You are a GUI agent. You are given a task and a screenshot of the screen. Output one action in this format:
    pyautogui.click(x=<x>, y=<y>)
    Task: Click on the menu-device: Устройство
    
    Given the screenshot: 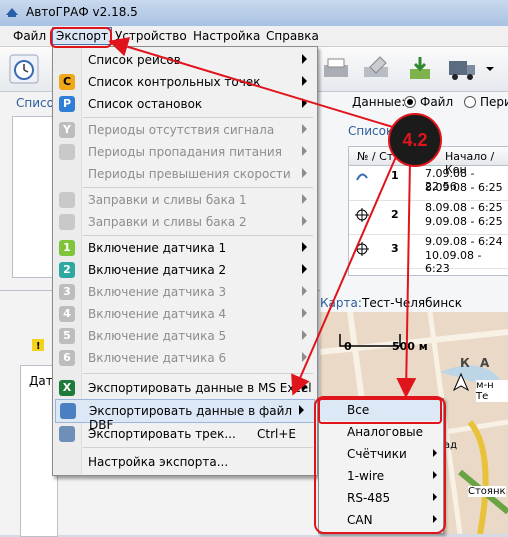 What is the action you would take?
    pyautogui.click(x=151, y=36)
    